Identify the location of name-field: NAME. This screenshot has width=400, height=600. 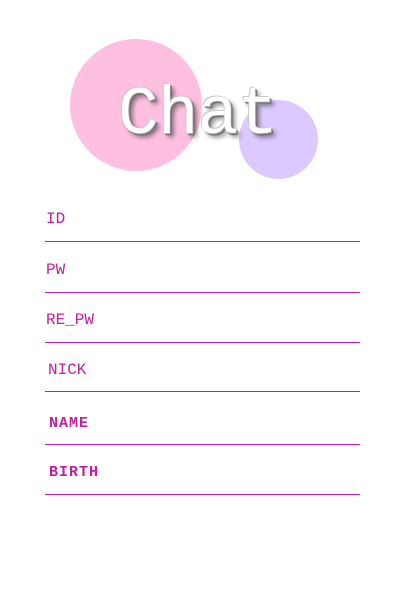
(202, 419).